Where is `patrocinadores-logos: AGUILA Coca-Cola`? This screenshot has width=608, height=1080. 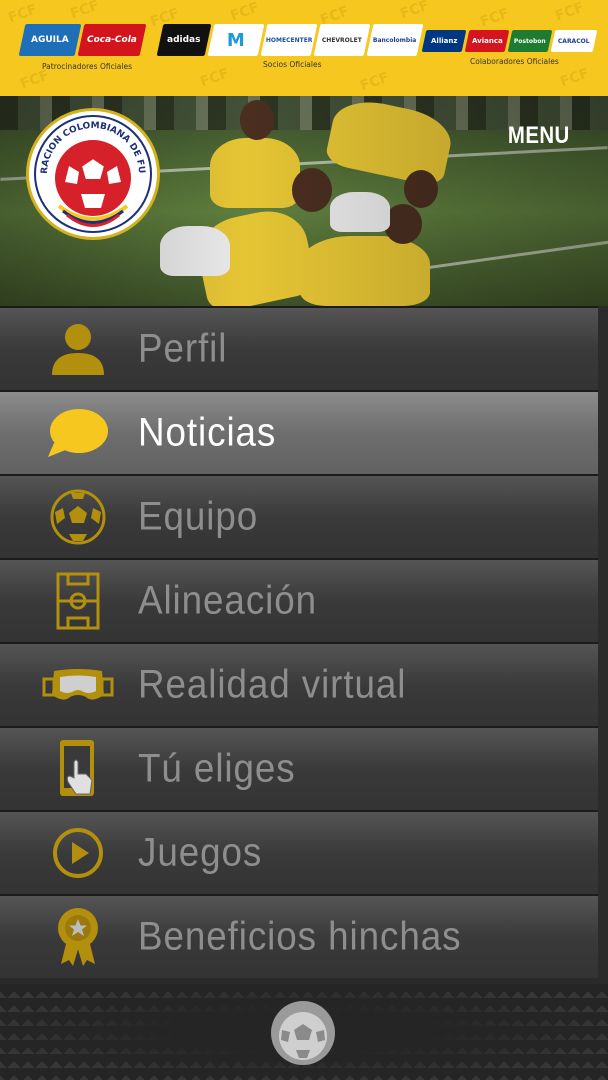 patrocinadores-logos: AGUILA Coca-Cola is located at coordinates (82, 40).